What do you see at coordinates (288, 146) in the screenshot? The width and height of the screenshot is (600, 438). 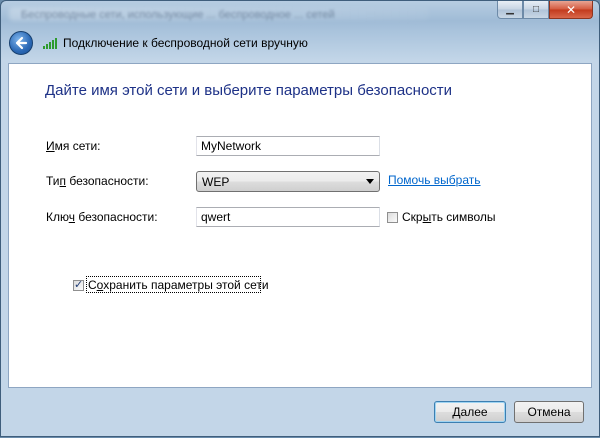 I see `network-name-input: MyNetwork` at bounding box center [288, 146].